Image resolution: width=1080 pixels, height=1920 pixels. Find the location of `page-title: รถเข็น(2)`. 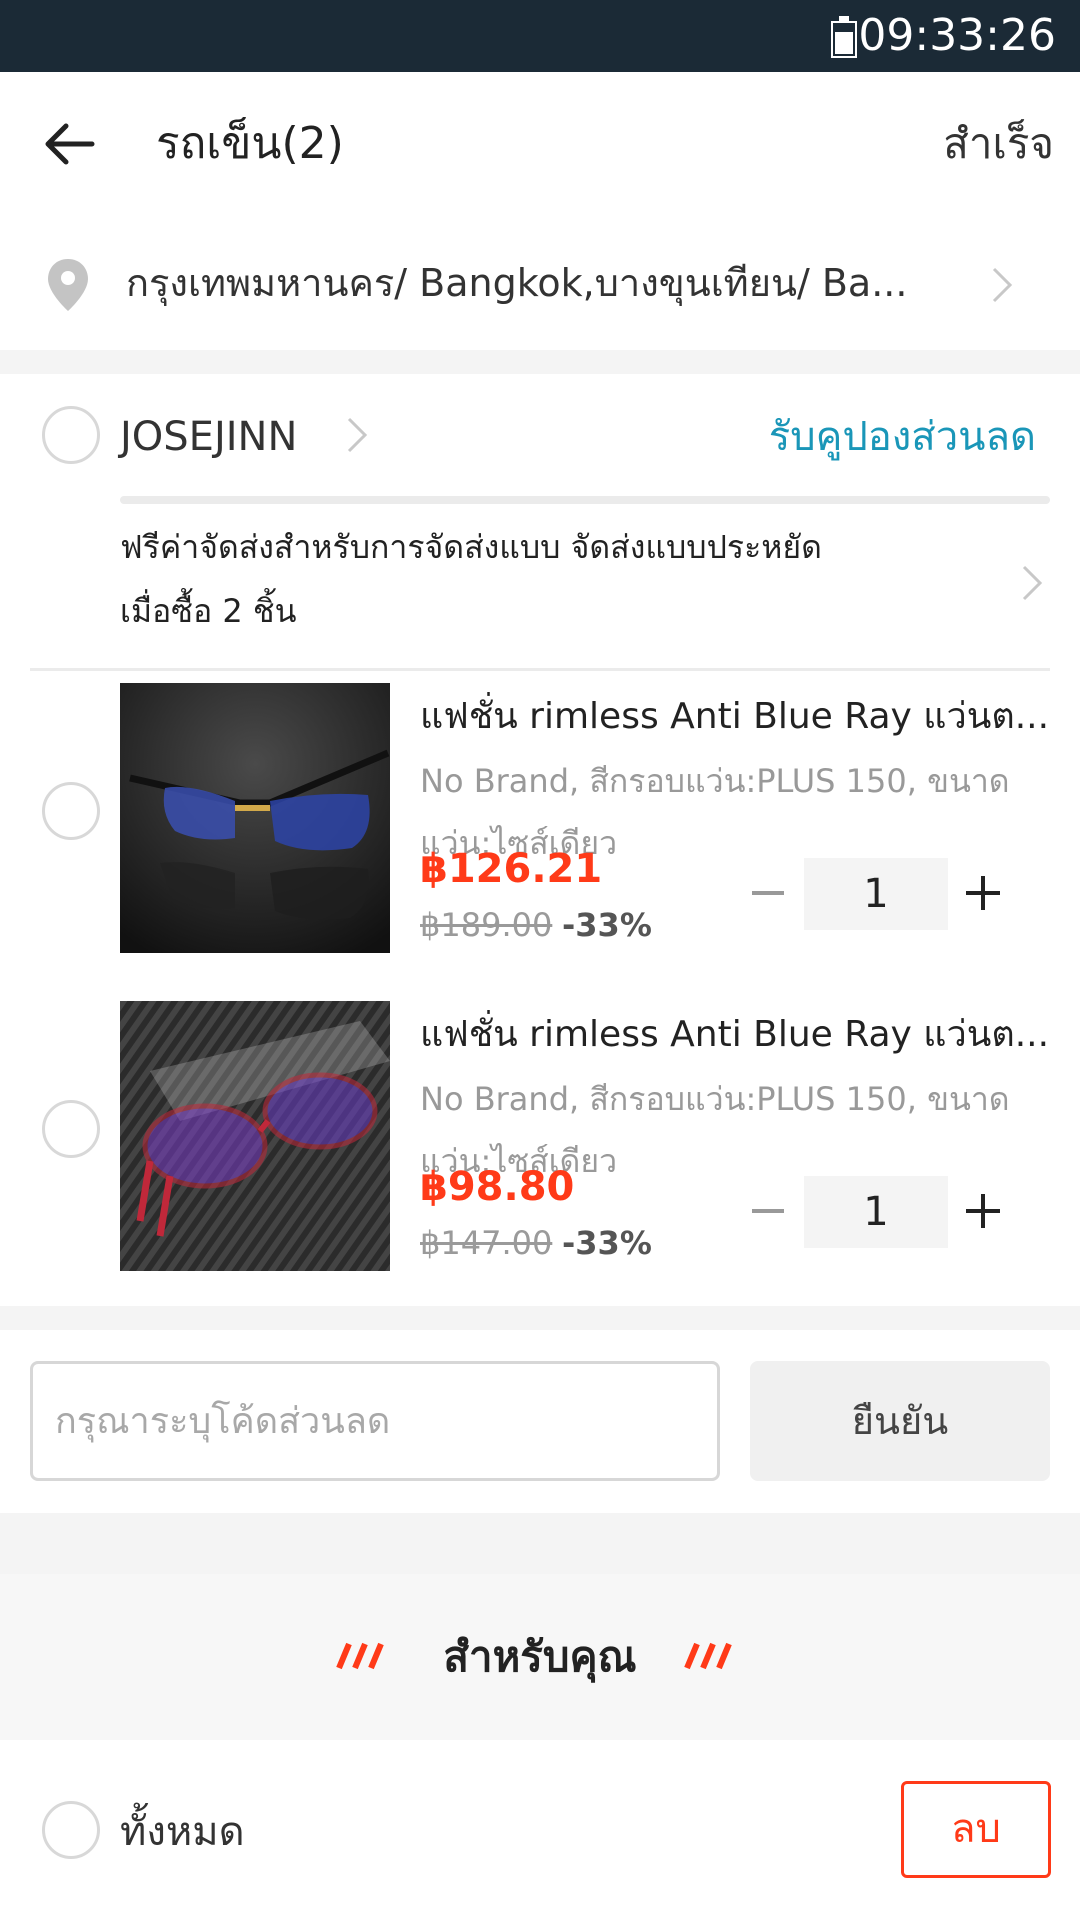

page-title: รถเข็น(2) is located at coordinates (250, 143).